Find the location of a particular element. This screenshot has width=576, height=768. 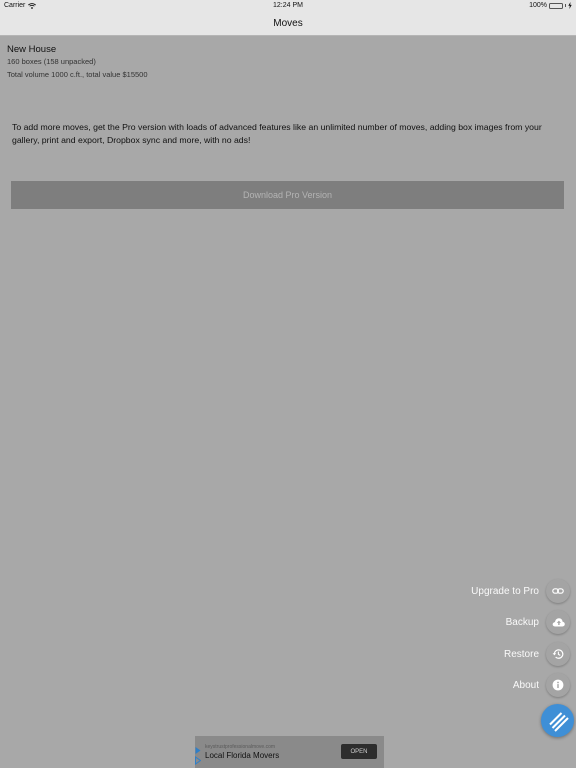

backup-button is located at coordinates (558, 622).